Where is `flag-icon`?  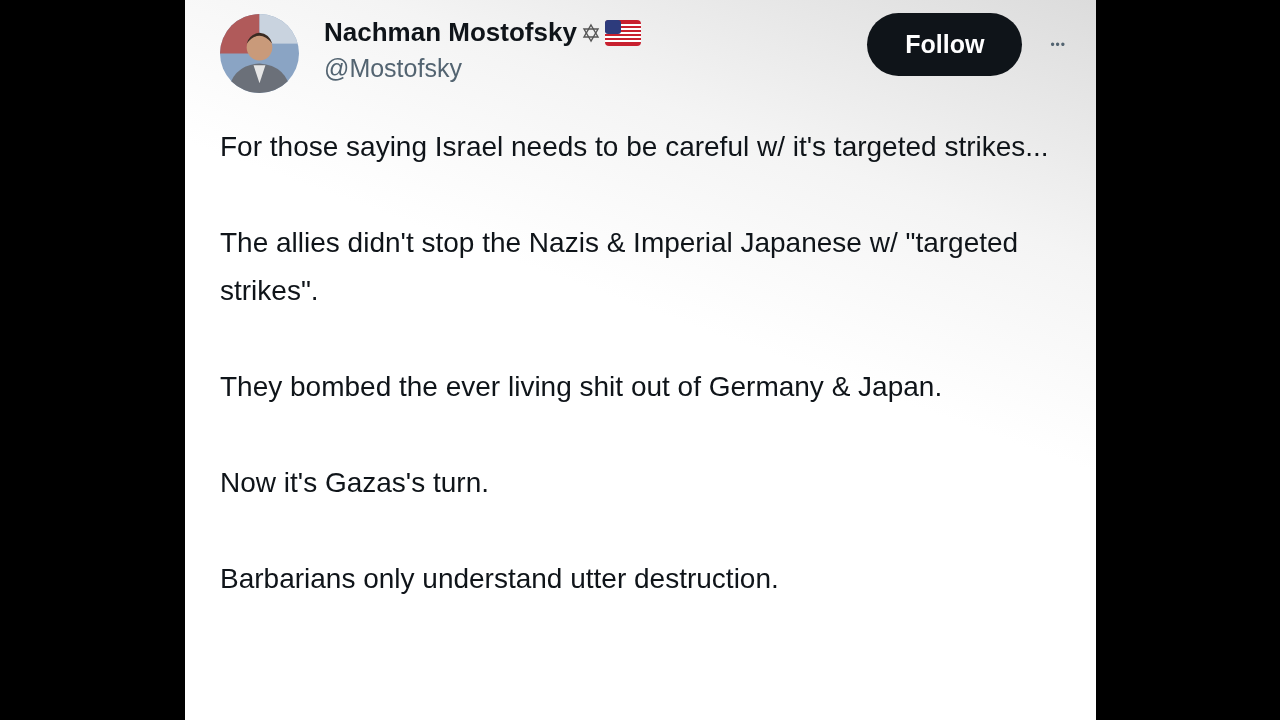 flag-icon is located at coordinates (622, 32).